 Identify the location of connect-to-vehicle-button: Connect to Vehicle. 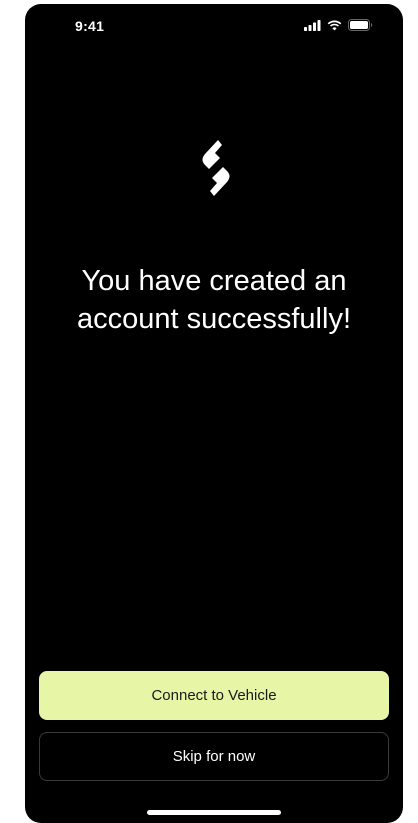
(214, 695).